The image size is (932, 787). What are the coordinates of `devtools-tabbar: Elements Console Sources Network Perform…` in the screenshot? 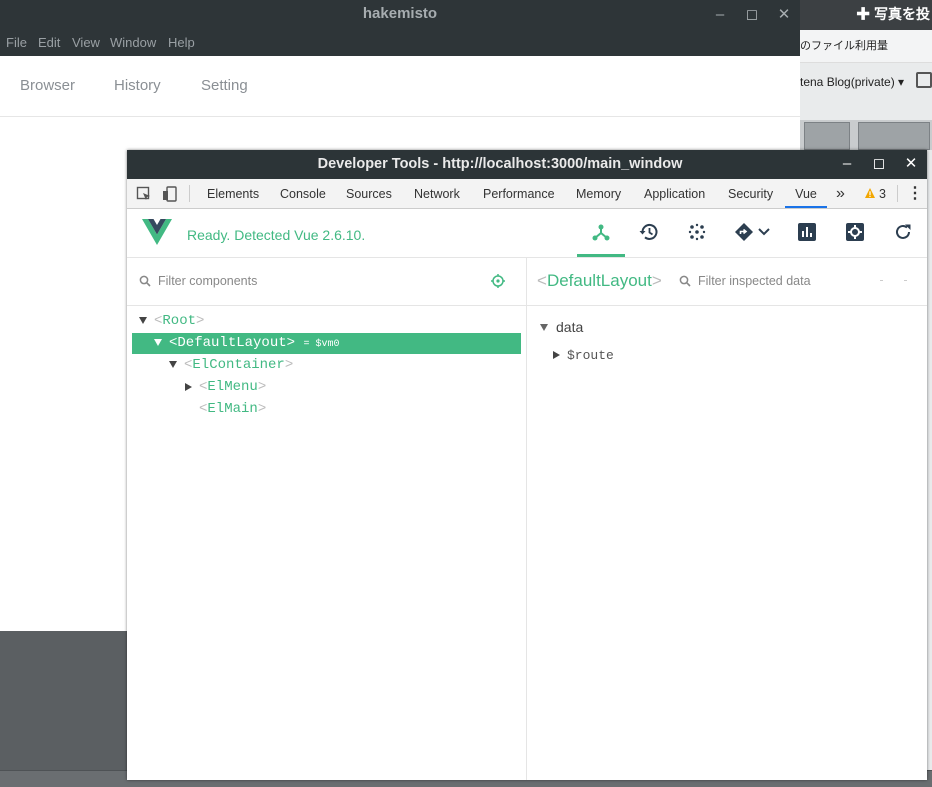 It's located at (527, 194).